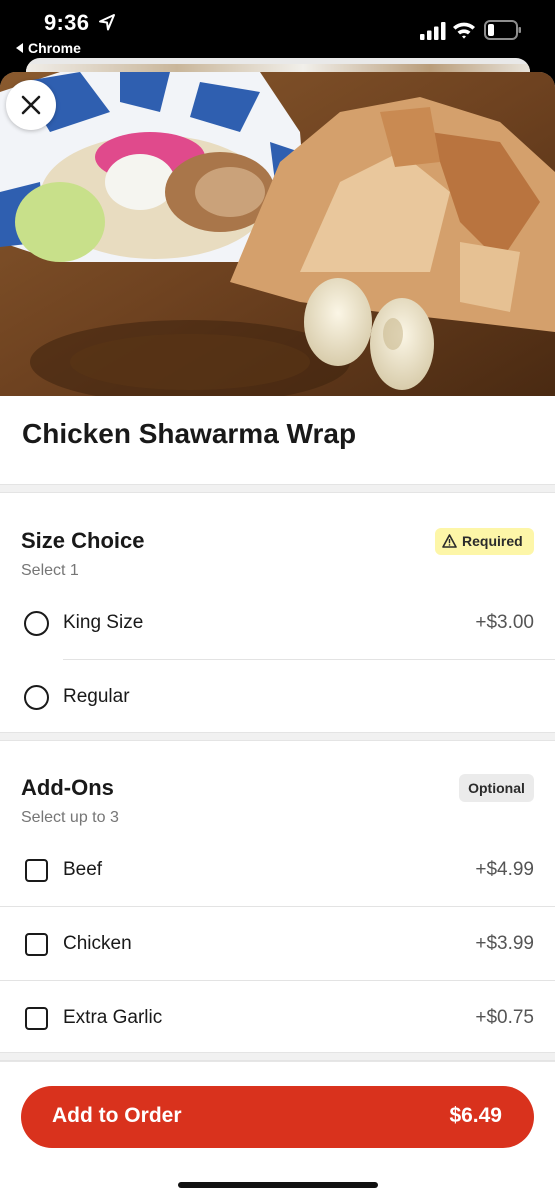  Describe the element at coordinates (504, 622) in the screenshot. I see `option-price: +$3.00` at that location.